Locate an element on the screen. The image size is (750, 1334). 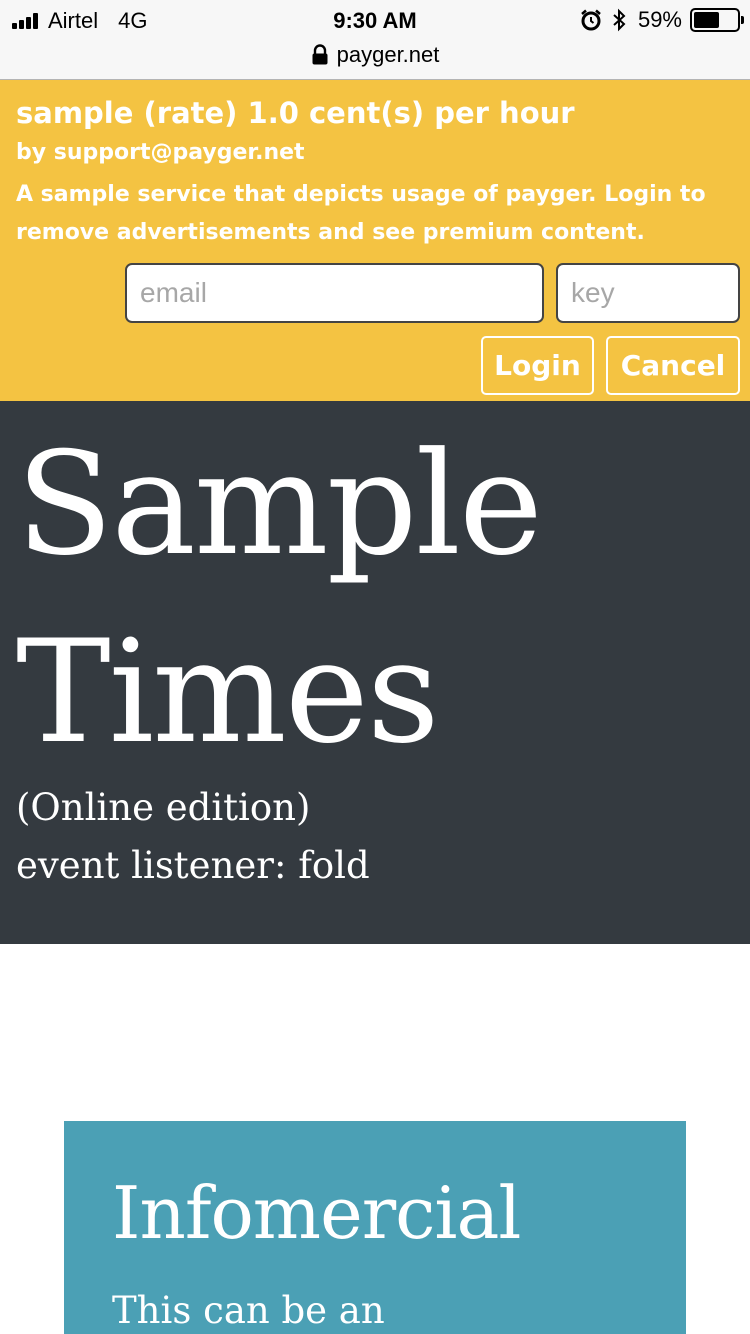
battery-percent: 59% is located at coordinates (659, 19).